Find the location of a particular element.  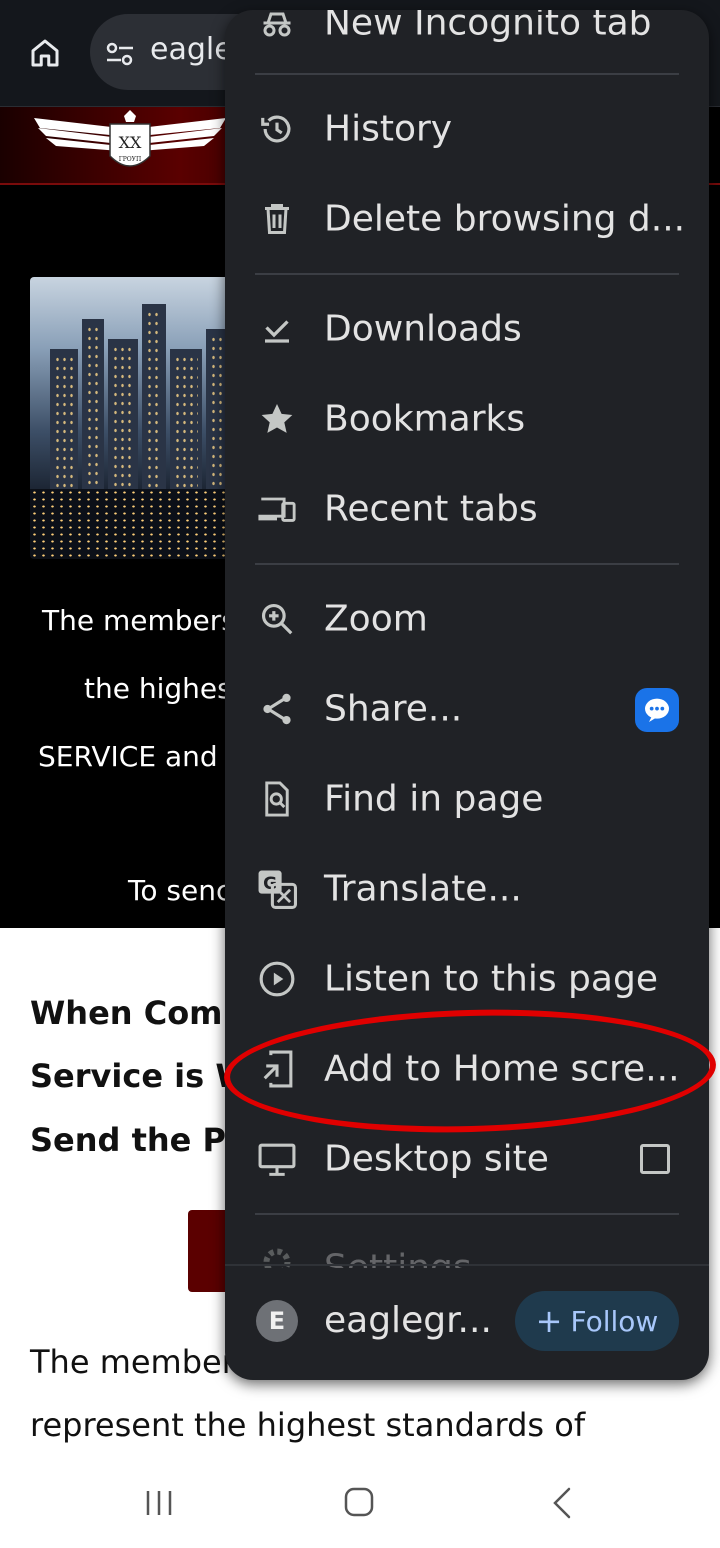

menu-item-label: New Incognito tab is located at coordinates (488, 27).